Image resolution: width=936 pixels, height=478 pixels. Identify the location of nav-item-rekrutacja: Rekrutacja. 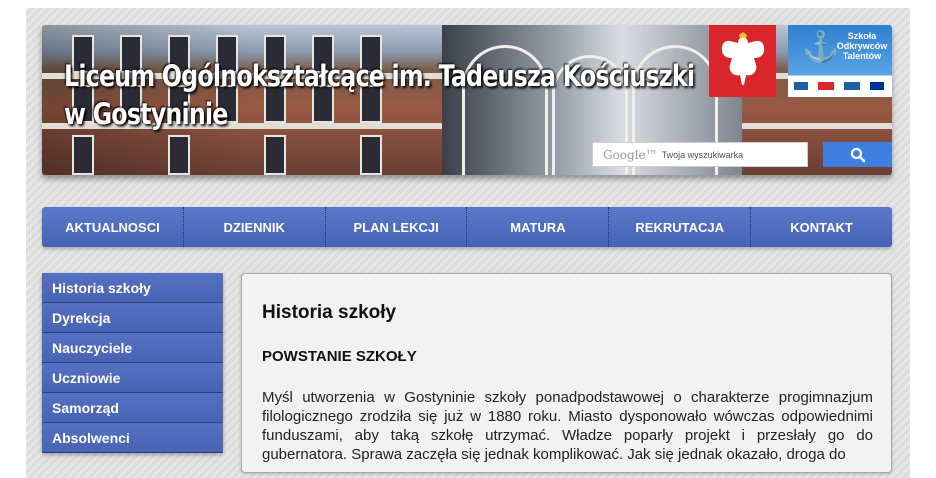
(680, 227).